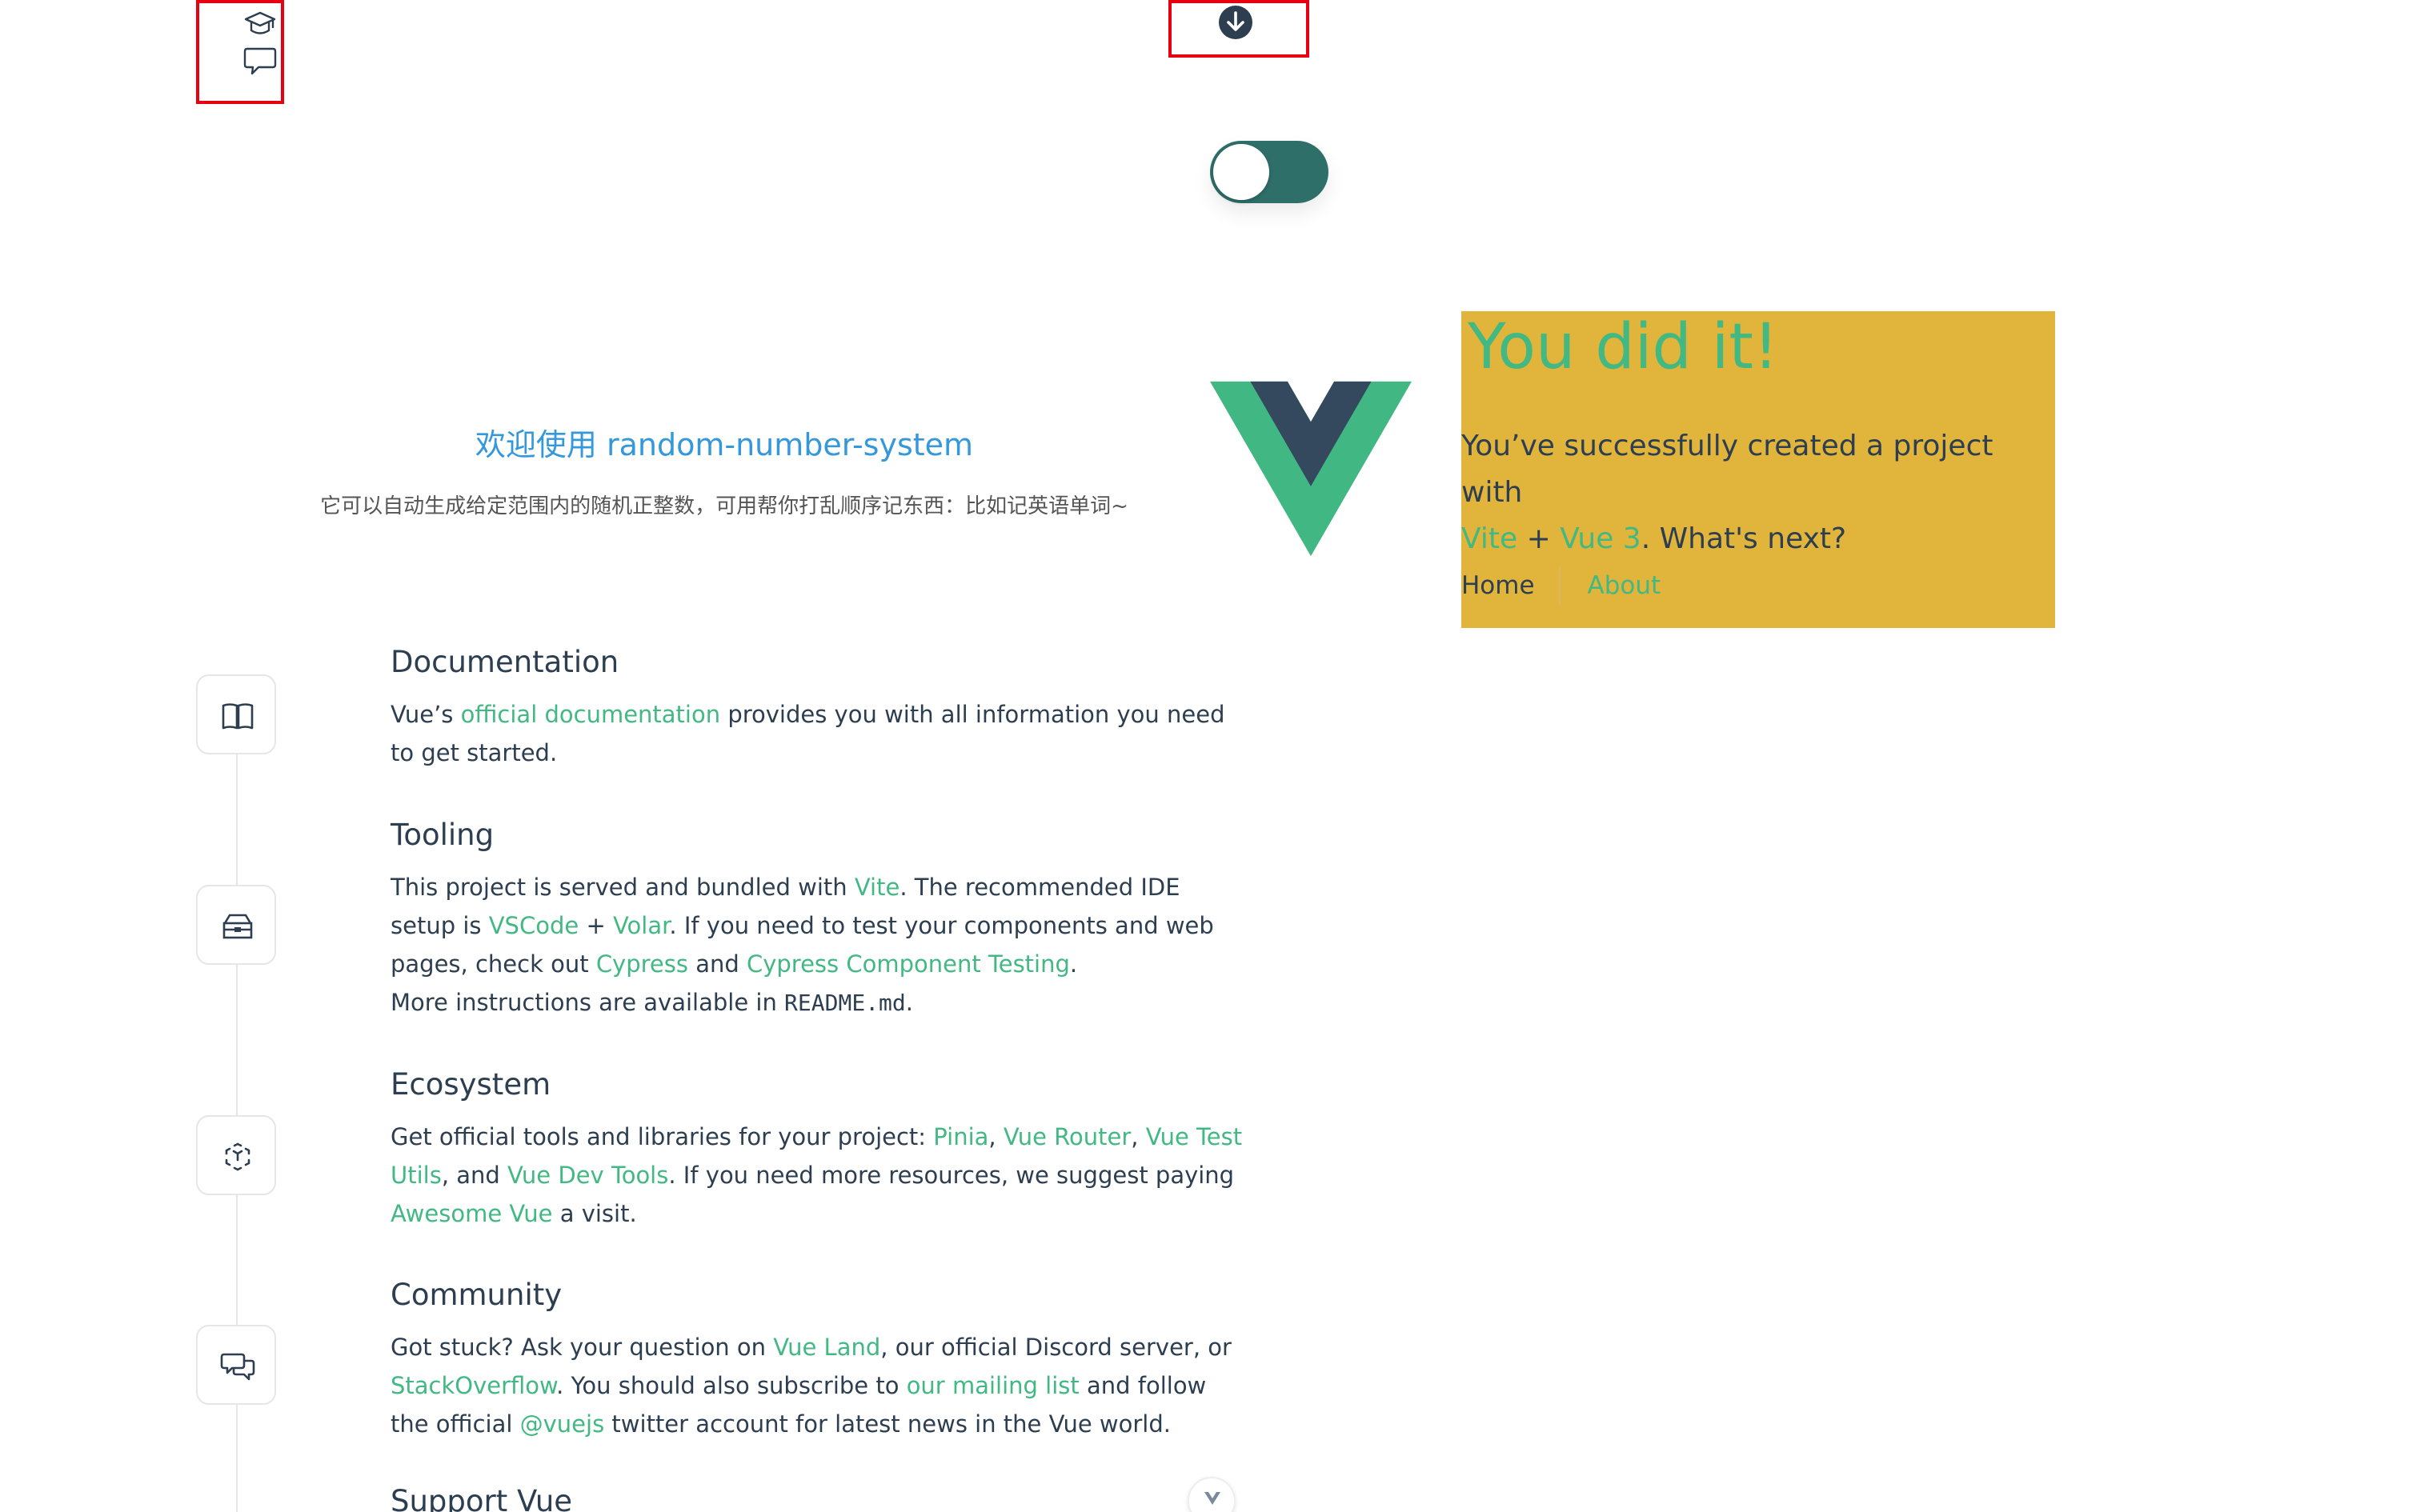  Describe the element at coordinates (826, 1347) in the screenshot. I see `vue-land-link: Vue Land` at that location.